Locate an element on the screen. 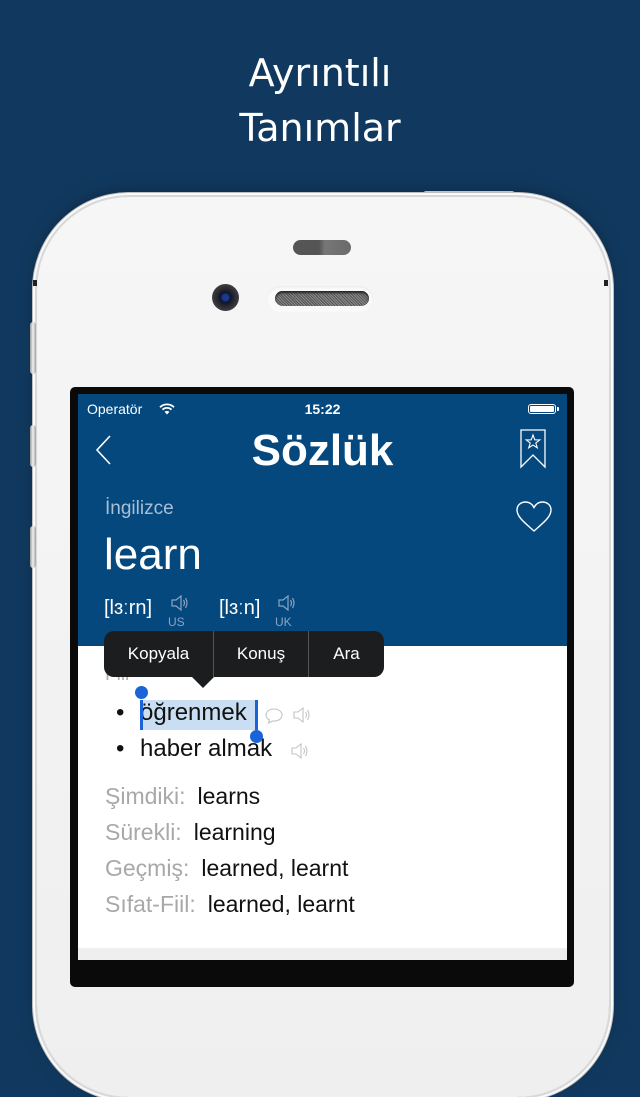  heart-outline-icon is located at coordinates (534, 516).